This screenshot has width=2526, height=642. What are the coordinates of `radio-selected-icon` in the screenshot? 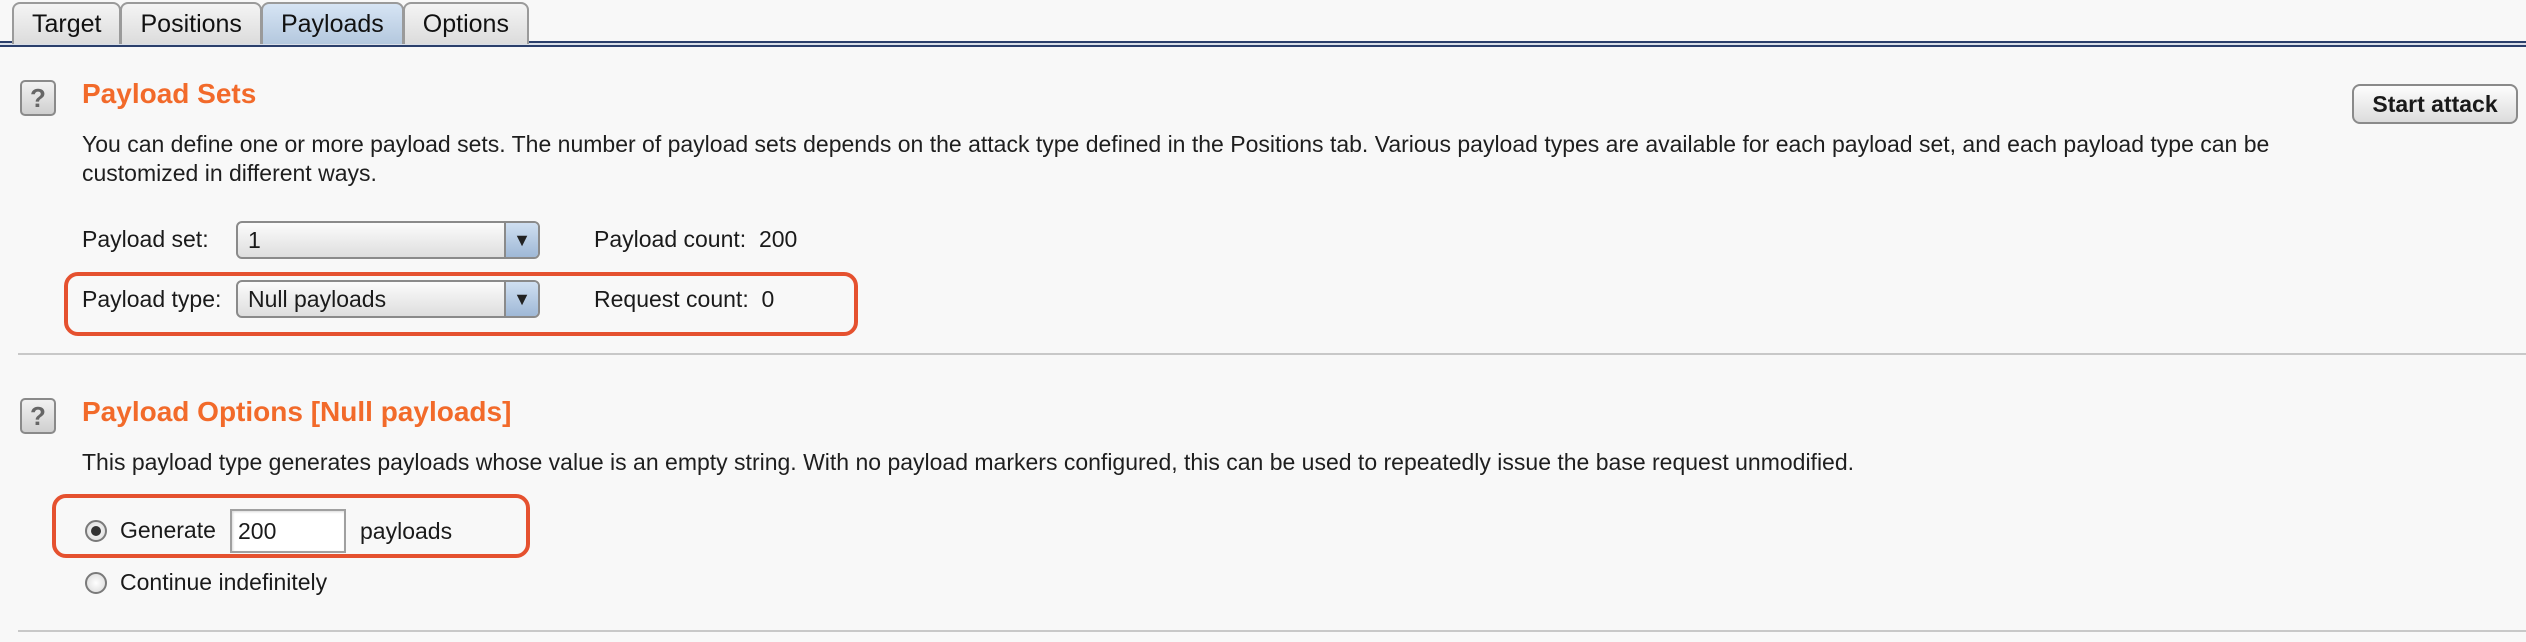 It's located at (96, 531).